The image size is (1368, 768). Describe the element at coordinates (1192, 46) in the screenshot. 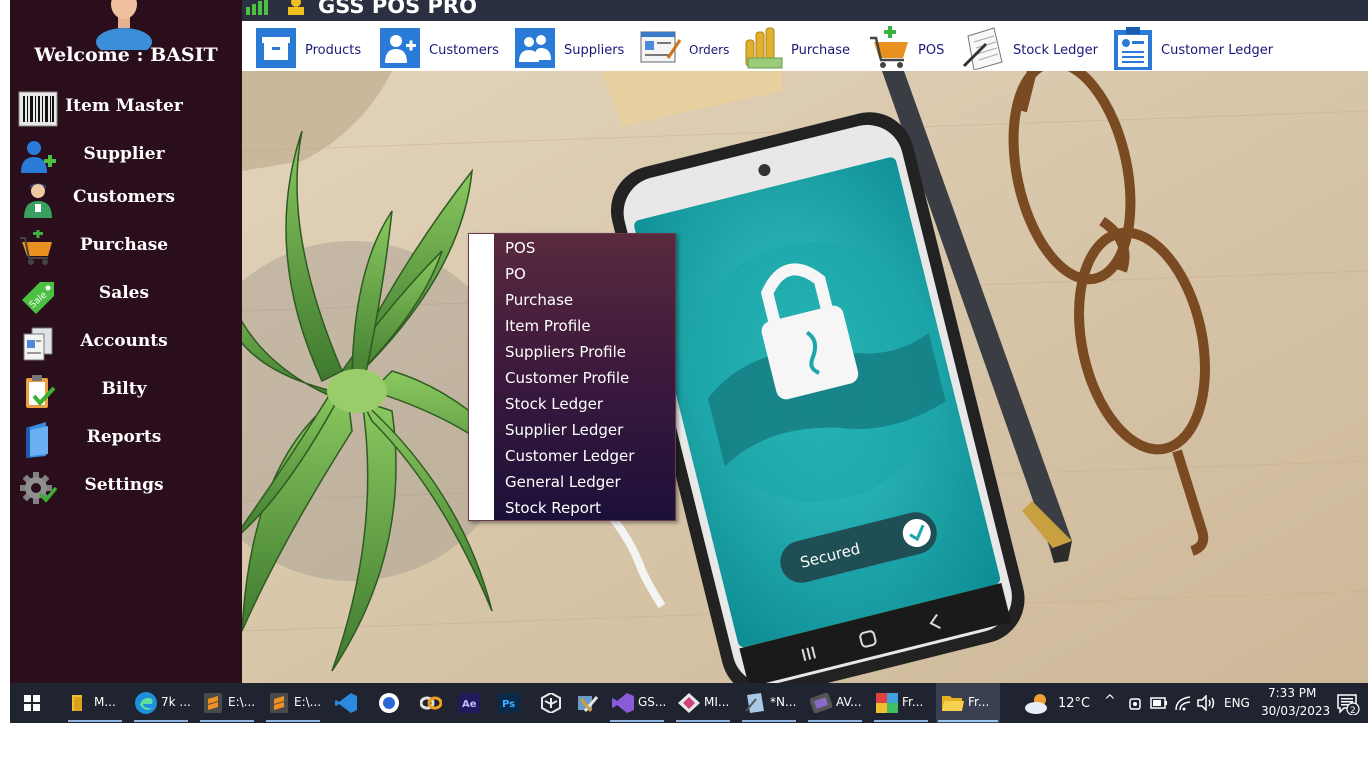

I see `toolbar-customer-ledger-button: Customer Ledger` at that location.